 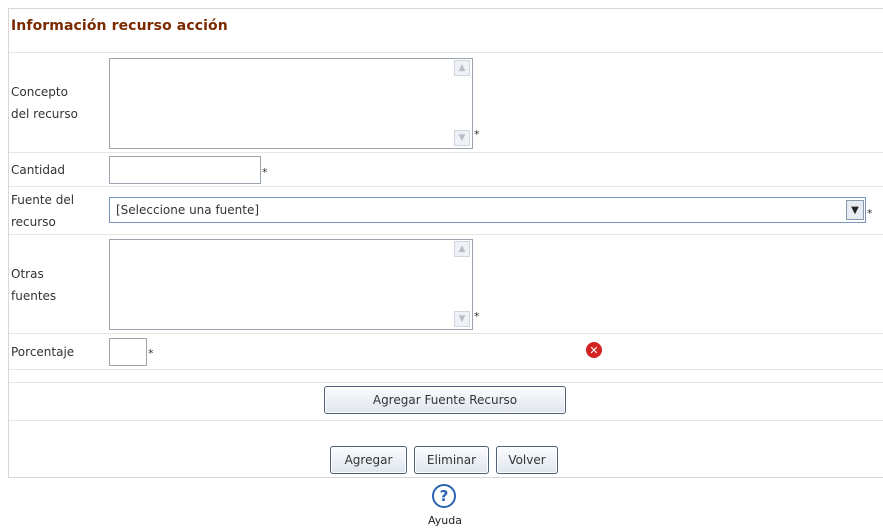 What do you see at coordinates (185, 170) in the screenshot?
I see `cantidad-input` at bounding box center [185, 170].